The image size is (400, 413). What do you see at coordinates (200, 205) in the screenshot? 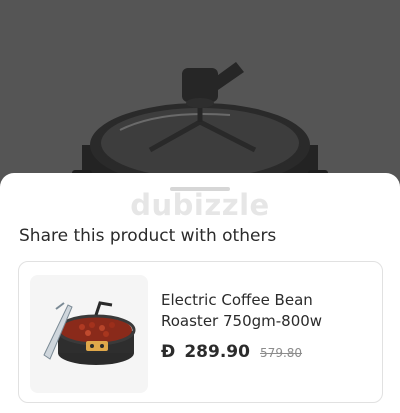
I see `dubizzle-logo: dubizzle` at bounding box center [200, 205].